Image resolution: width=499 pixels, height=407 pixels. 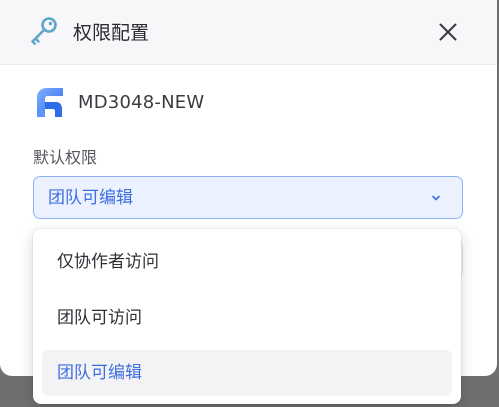 What do you see at coordinates (44, 31) in the screenshot?
I see `key-icon` at bounding box center [44, 31].